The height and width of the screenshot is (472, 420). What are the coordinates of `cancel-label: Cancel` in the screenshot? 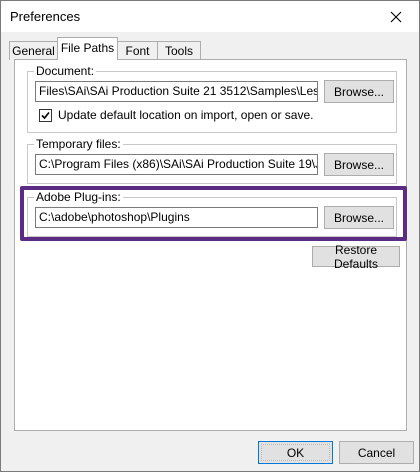 It's located at (376, 452).